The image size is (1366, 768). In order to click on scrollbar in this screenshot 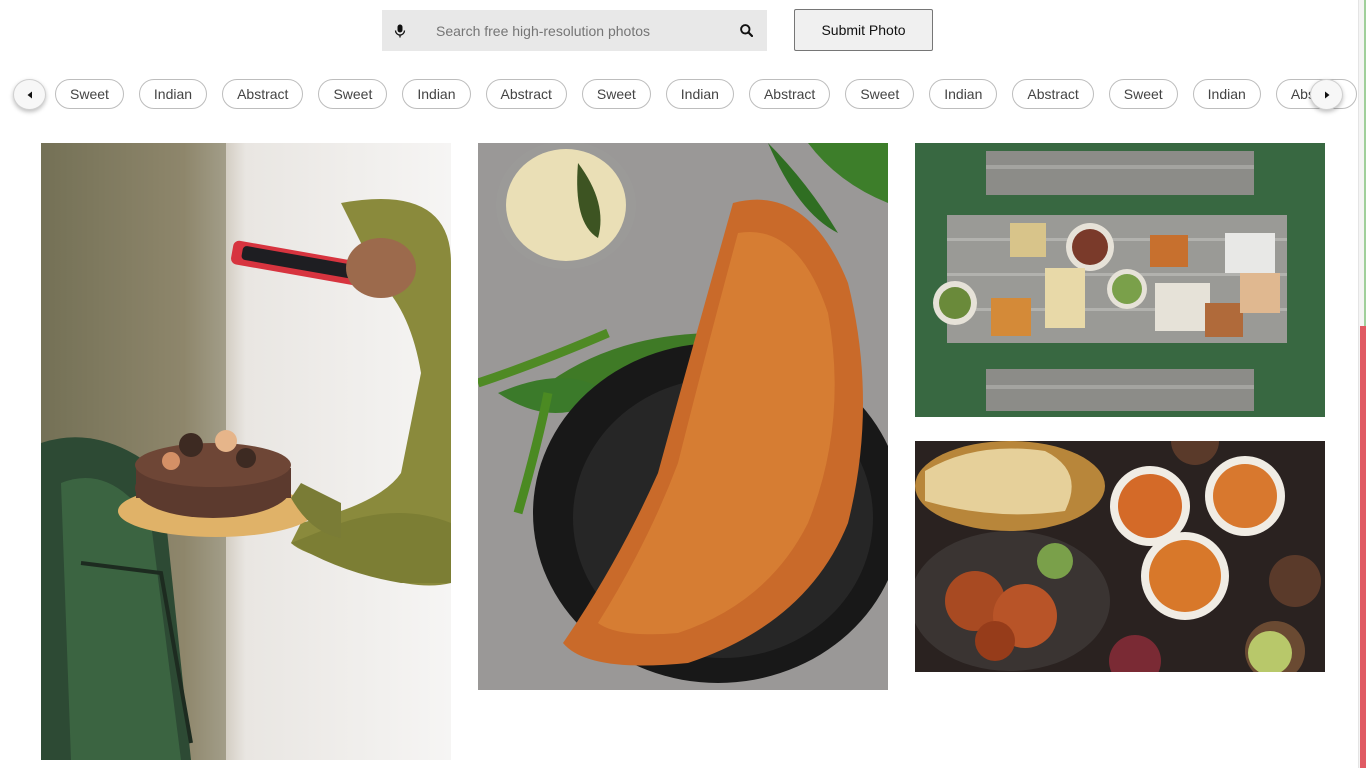, I will do `click(1362, 384)`.